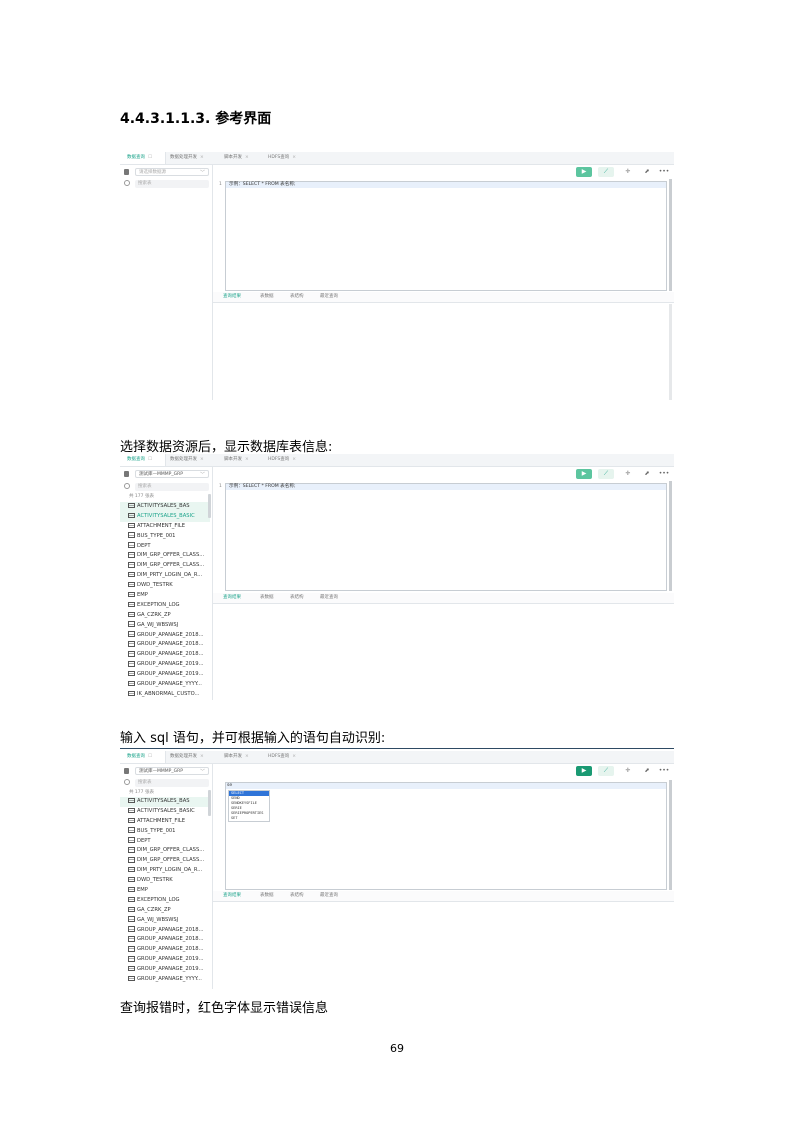 The height and width of the screenshot is (1123, 794). I want to click on sql-editor: 1 示例：SELECT * FROM 表名称;, so click(443, 537).